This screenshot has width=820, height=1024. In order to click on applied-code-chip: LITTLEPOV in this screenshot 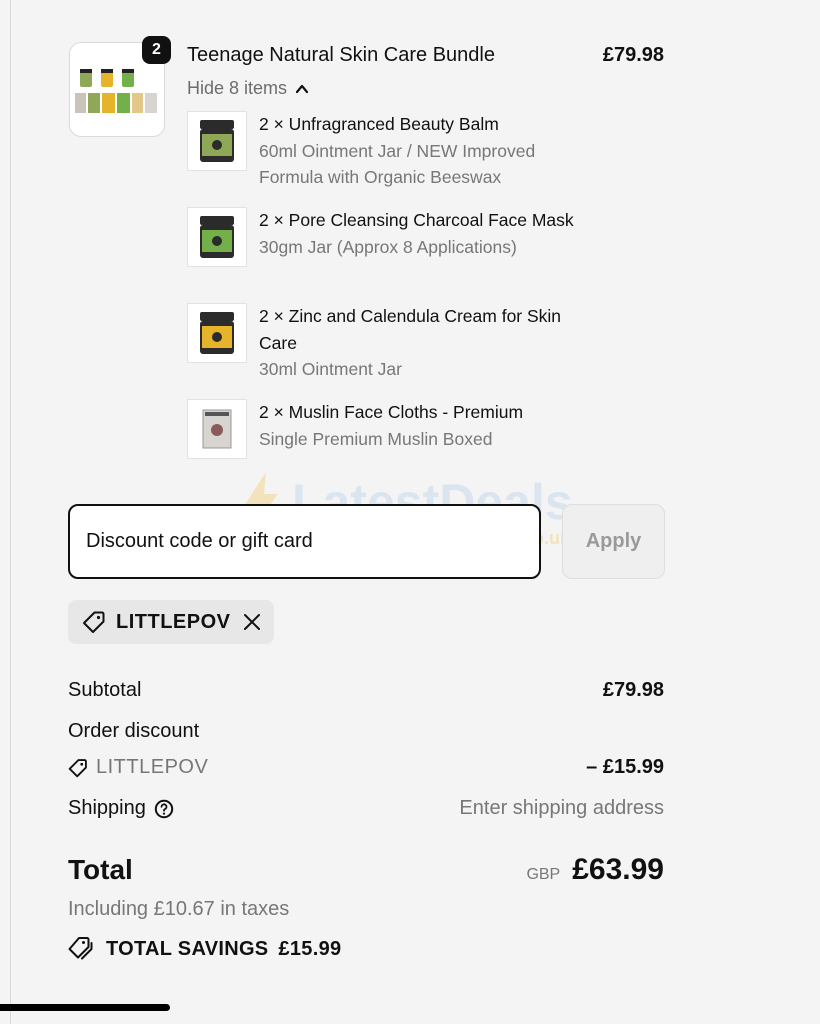, I will do `click(171, 622)`.